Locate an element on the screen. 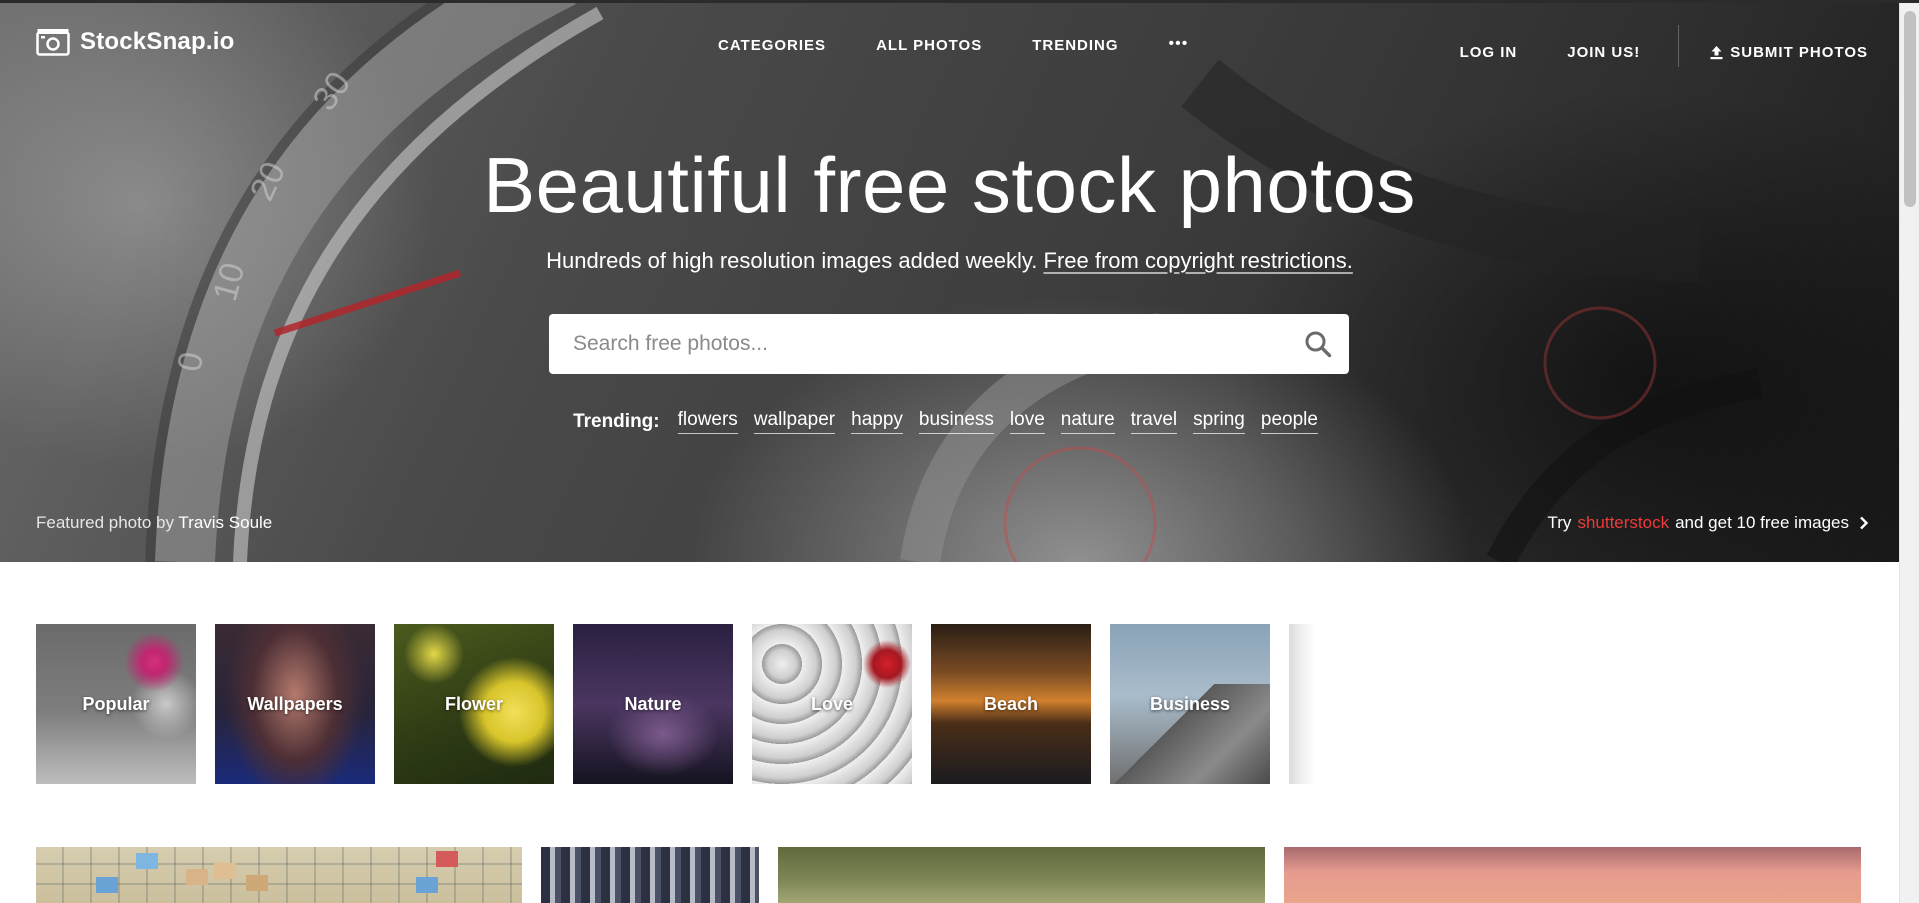 The width and height of the screenshot is (1919, 903). site-name: StockSnap.io is located at coordinates (157, 41).